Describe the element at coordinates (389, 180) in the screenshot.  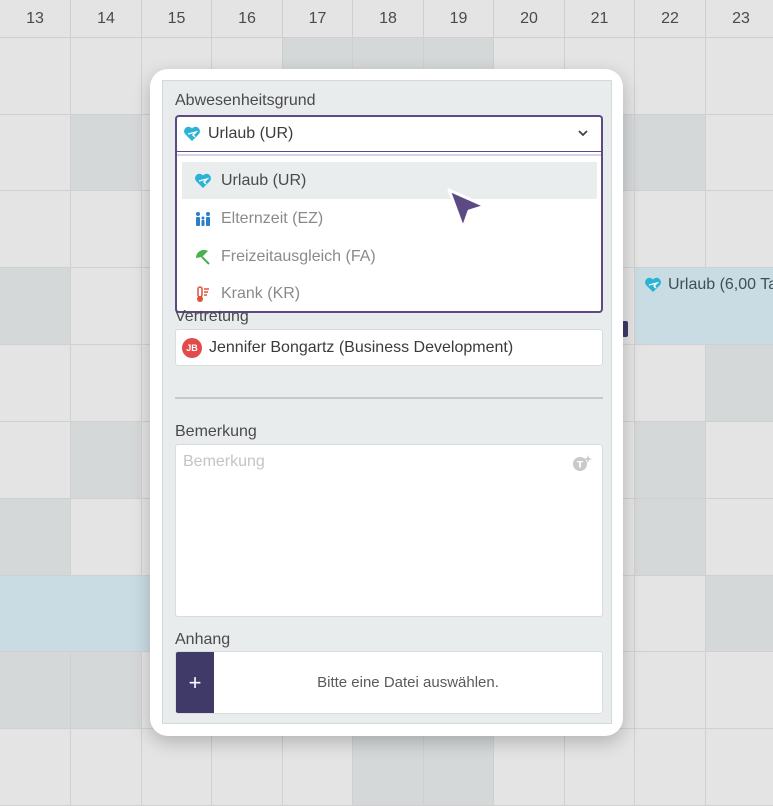
I see `option-urlaub: Urlaub (UR)` at that location.